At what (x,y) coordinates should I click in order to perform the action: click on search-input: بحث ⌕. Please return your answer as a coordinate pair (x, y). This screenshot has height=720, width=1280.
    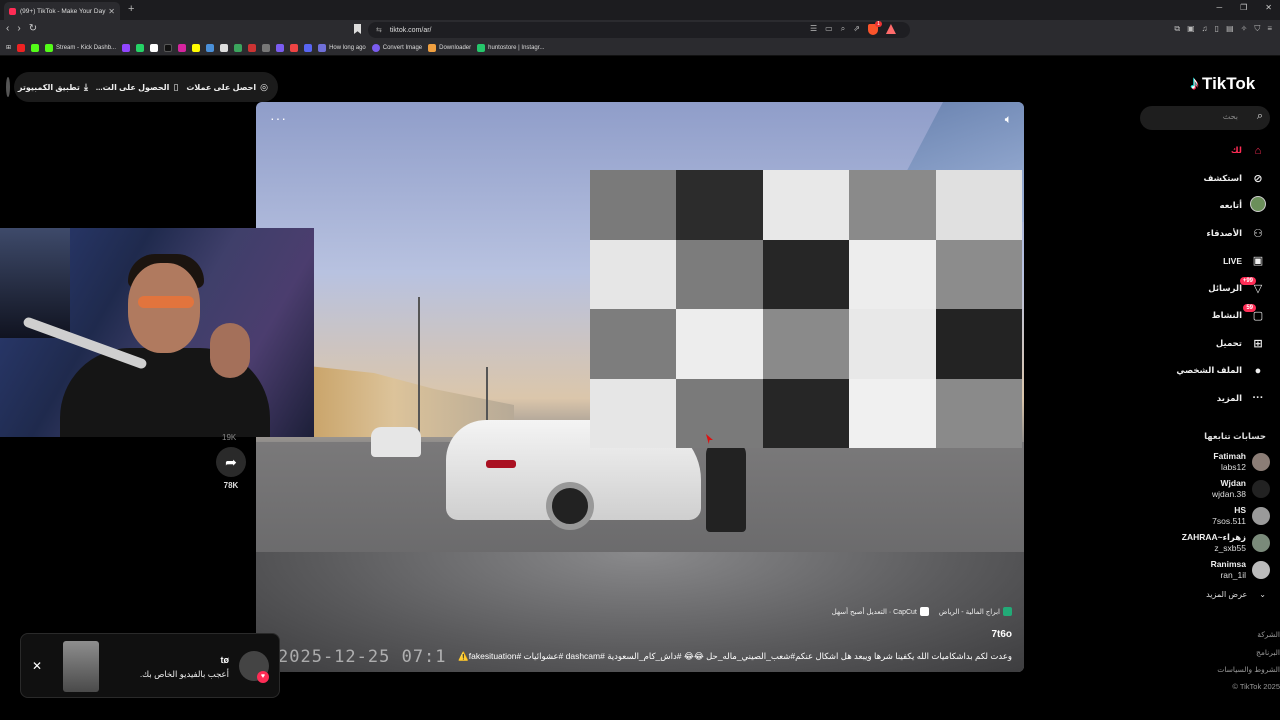
    Looking at the image, I should click on (1205, 118).